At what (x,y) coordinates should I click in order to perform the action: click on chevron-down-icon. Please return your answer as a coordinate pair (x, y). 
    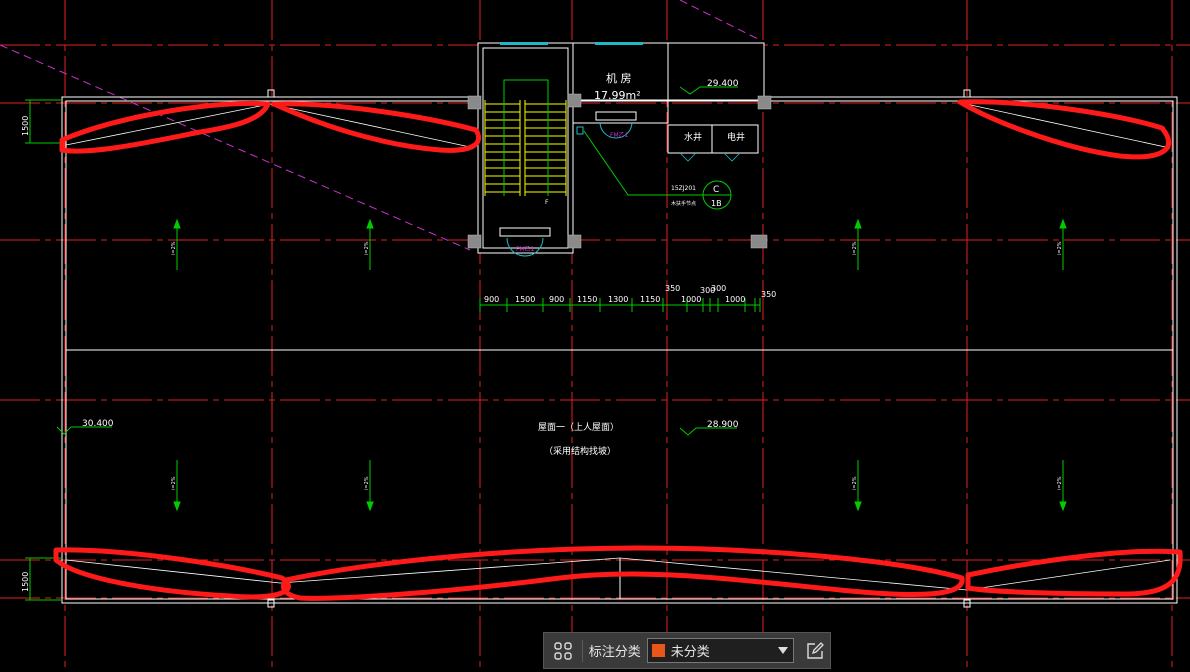
    Looking at the image, I should click on (783, 650).